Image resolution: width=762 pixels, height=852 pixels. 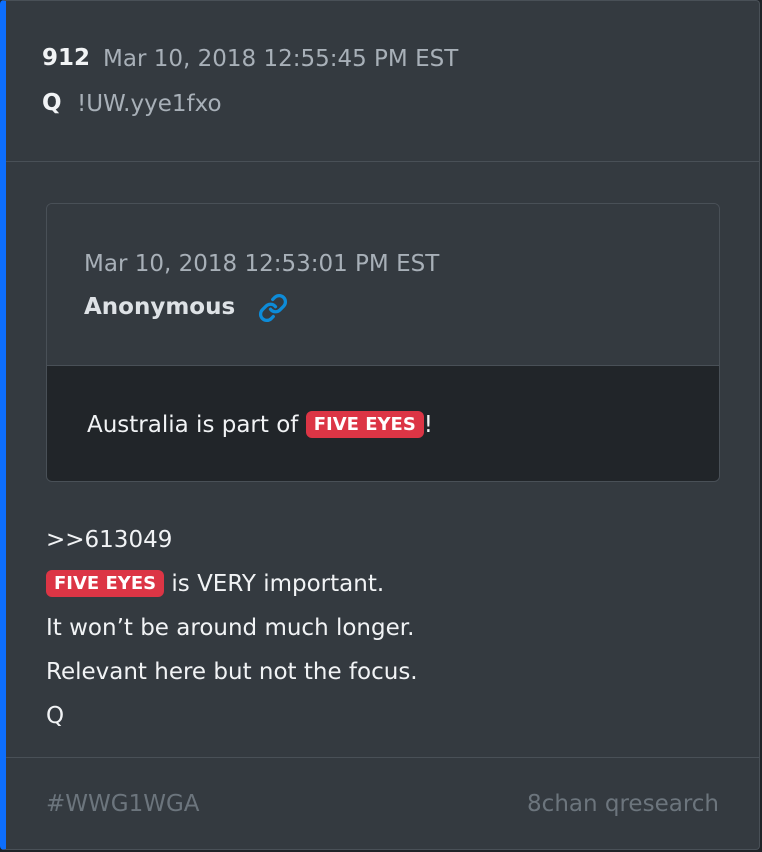 What do you see at coordinates (196, 425) in the screenshot?
I see `quoted-text-before: Australia is part of` at bounding box center [196, 425].